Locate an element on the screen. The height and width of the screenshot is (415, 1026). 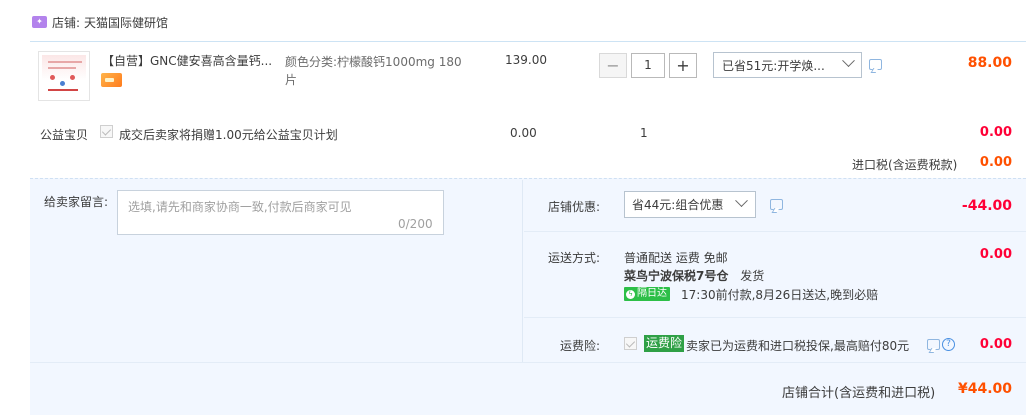
insurance-chat-icon is located at coordinates (933, 344).